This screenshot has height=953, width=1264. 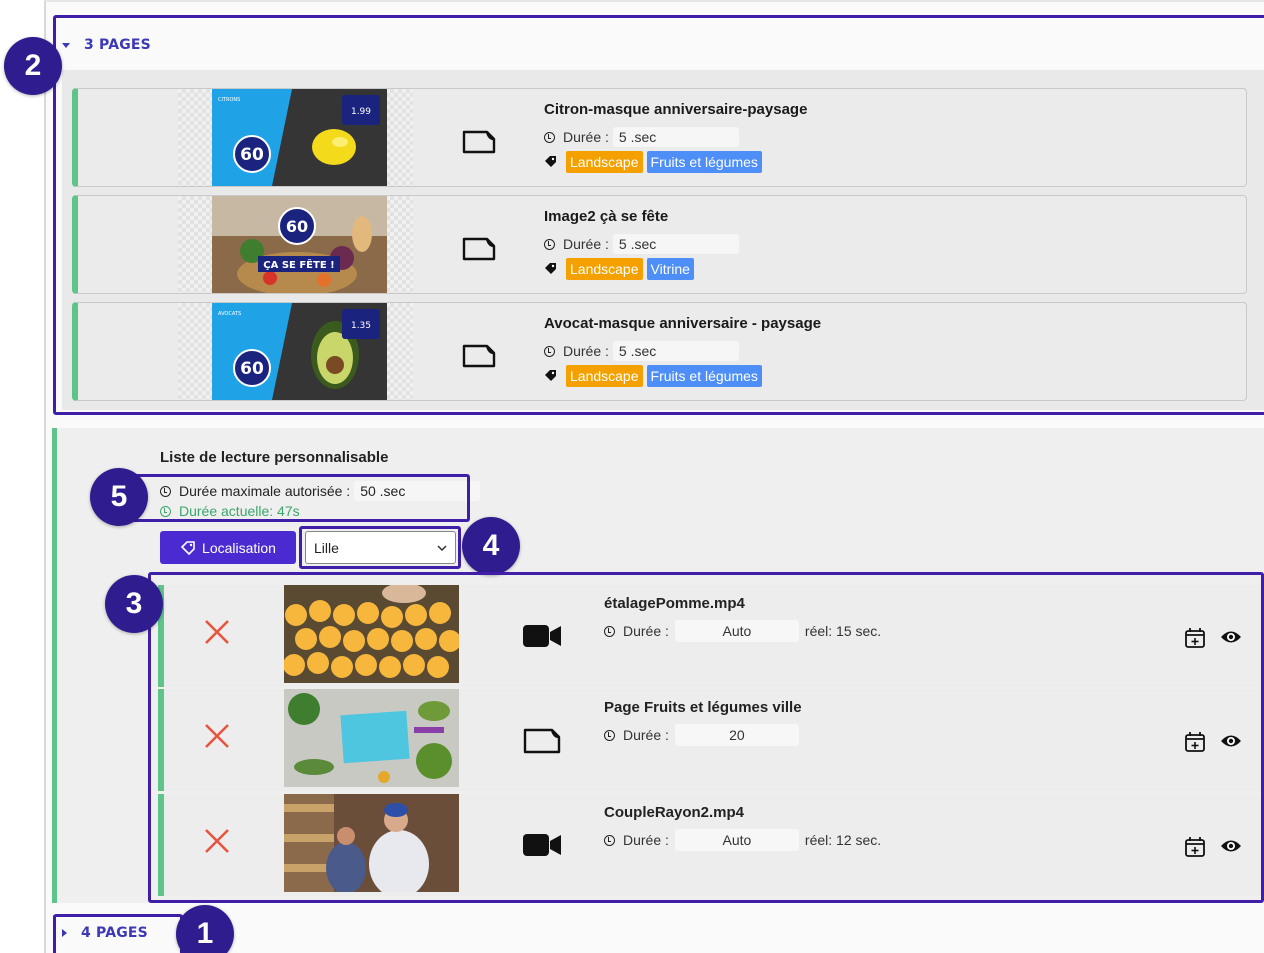 What do you see at coordinates (674, 603) in the screenshot?
I see `item-title: étalagePomme.mp4` at bounding box center [674, 603].